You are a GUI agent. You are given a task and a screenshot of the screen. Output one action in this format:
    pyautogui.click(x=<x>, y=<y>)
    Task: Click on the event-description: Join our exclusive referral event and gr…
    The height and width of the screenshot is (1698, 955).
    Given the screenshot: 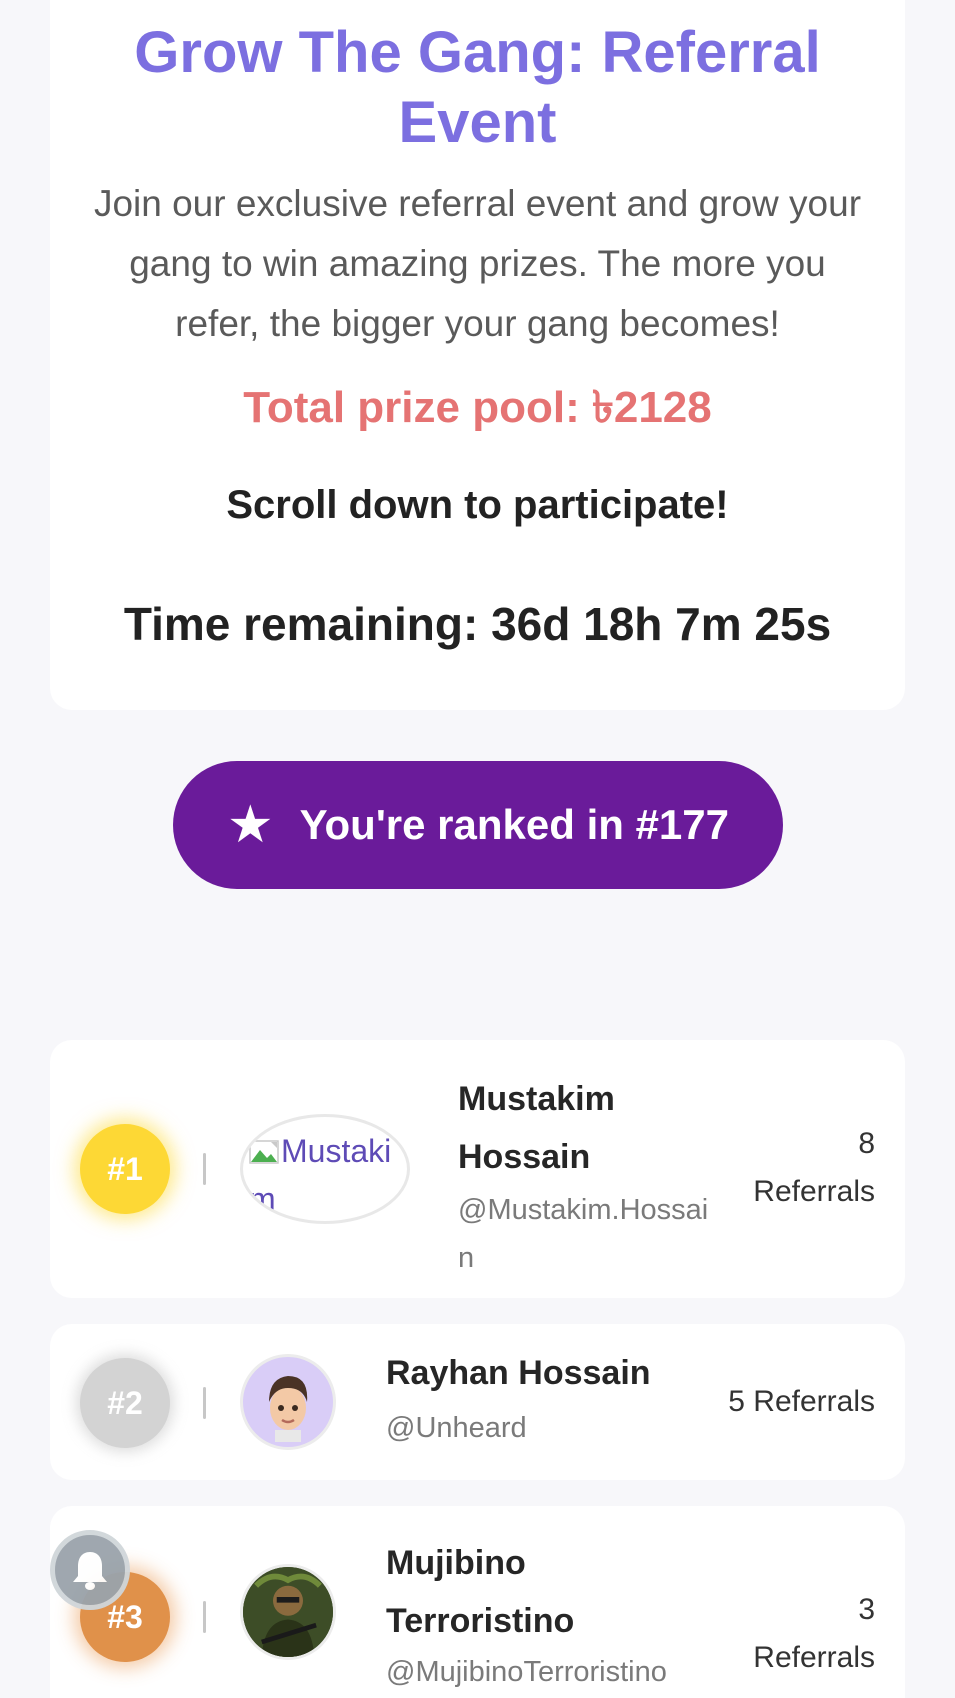 What is the action you would take?
    pyautogui.click(x=477, y=263)
    